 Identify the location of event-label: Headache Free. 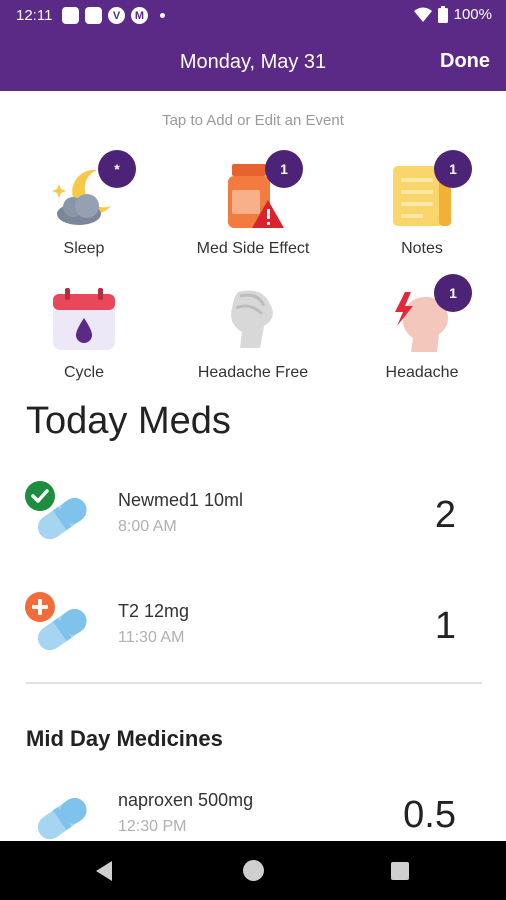
(253, 372).